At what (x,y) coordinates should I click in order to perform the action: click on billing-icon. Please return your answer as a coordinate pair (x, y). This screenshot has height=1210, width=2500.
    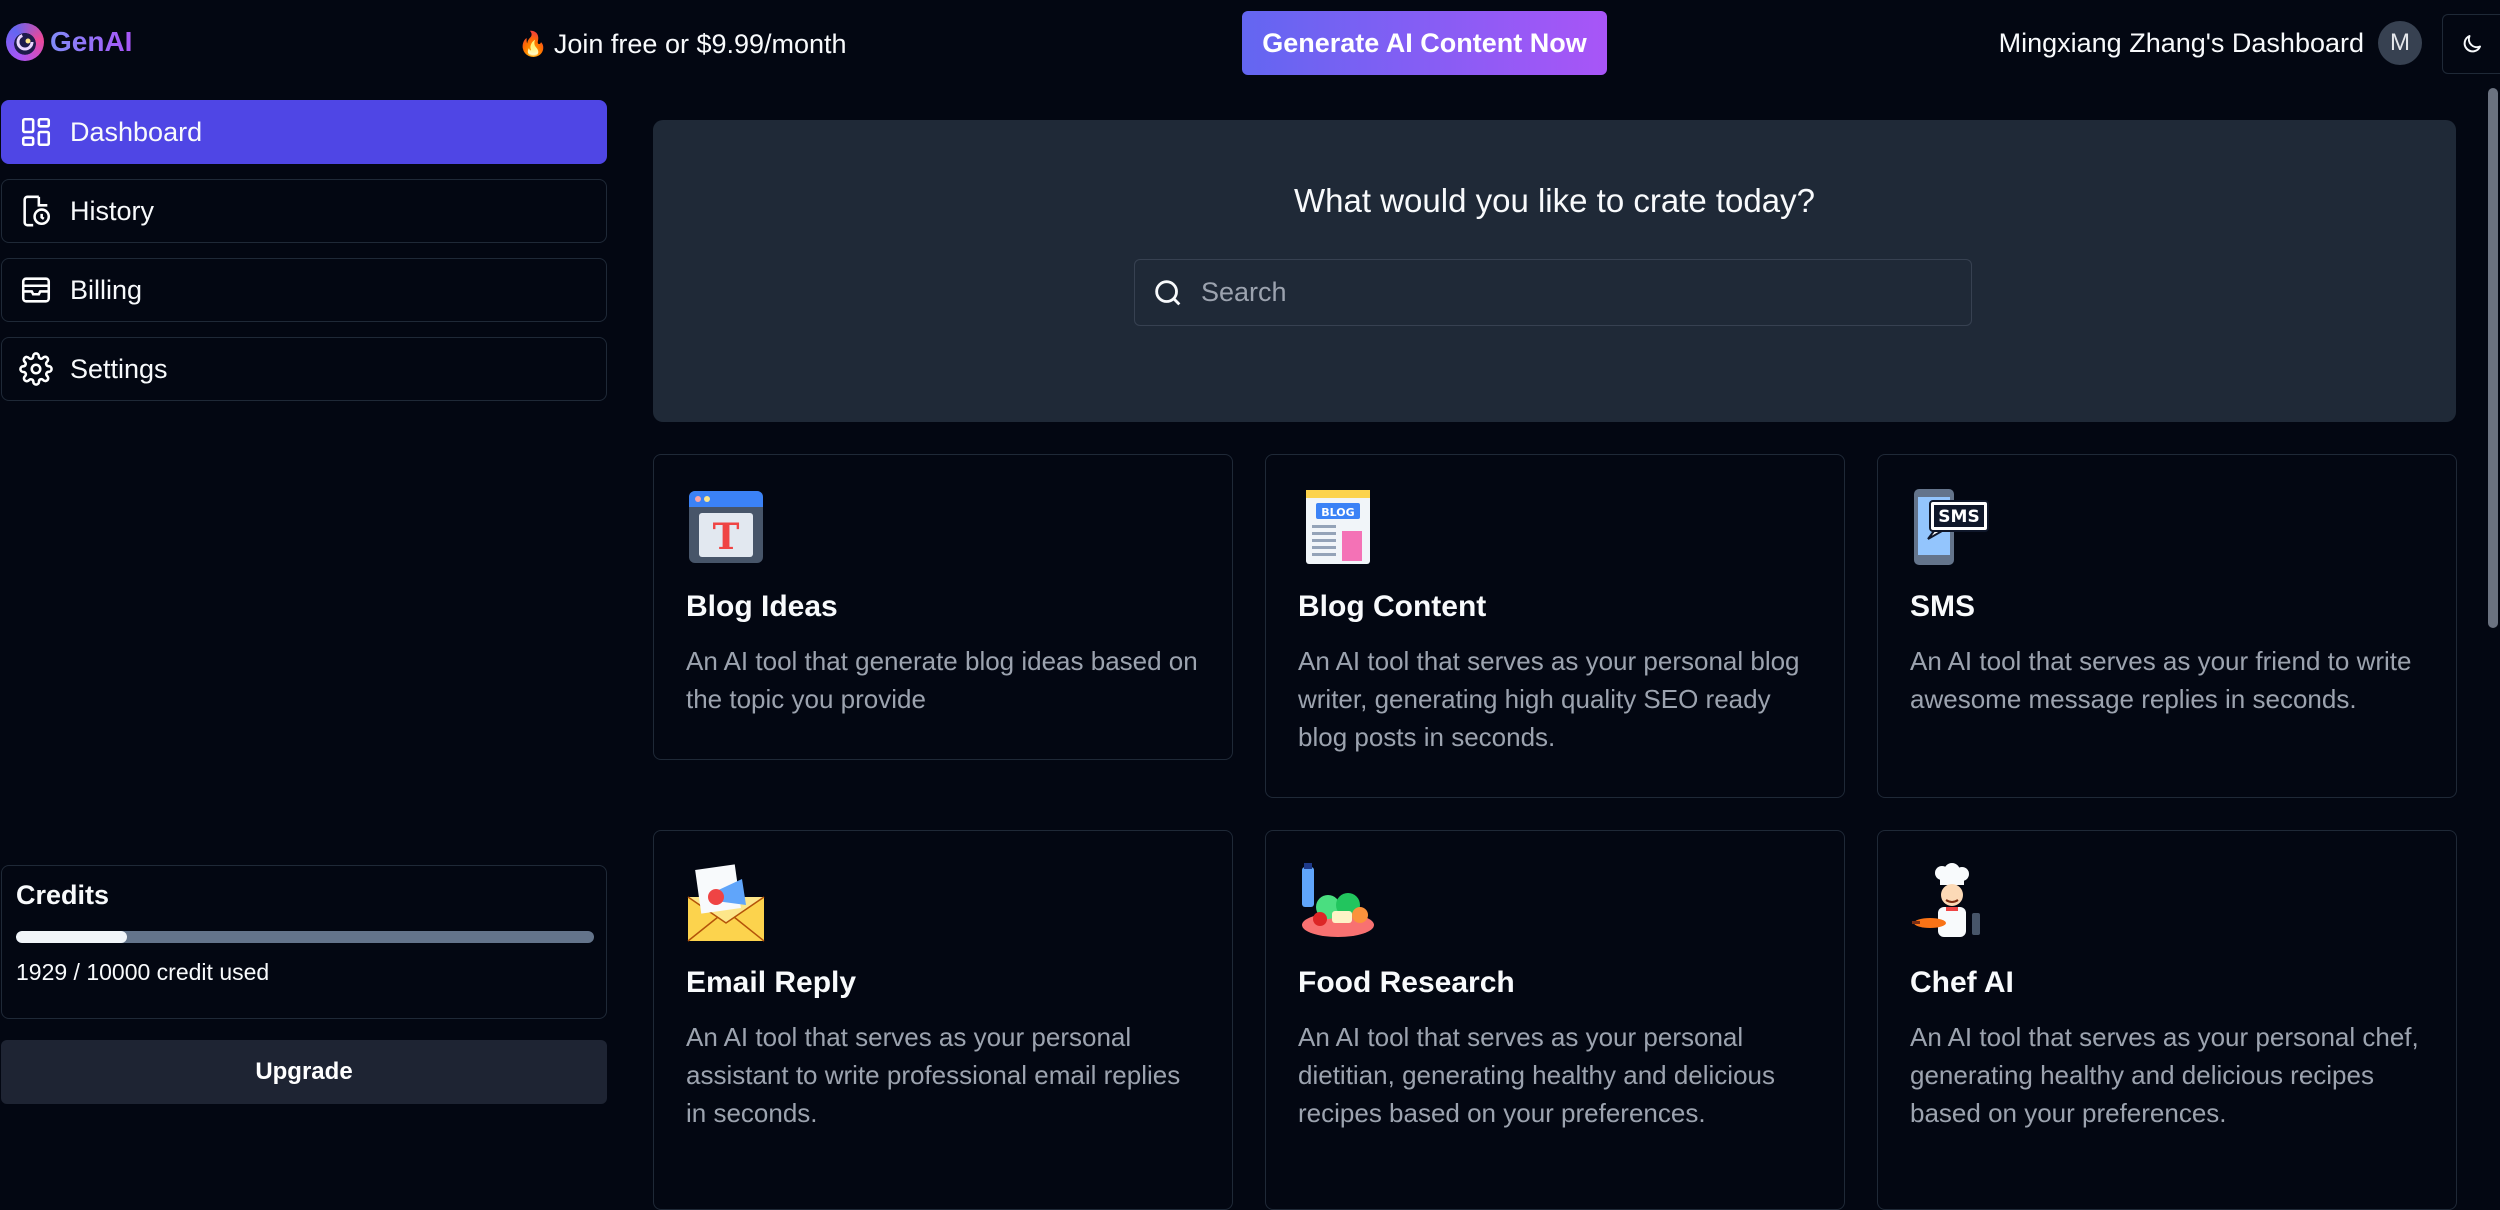
    Looking at the image, I should click on (36, 290).